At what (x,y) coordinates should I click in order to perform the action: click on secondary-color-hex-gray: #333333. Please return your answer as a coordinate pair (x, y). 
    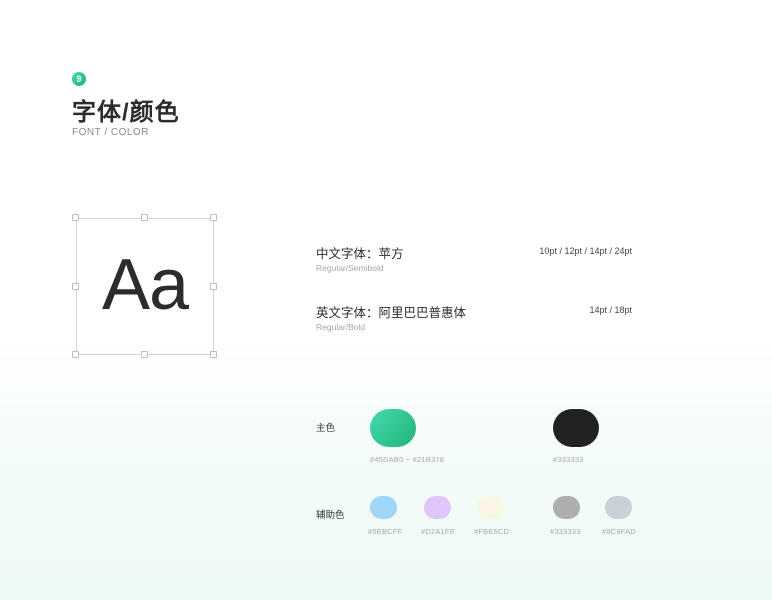
    Looking at the image, I should click on (565, 531).